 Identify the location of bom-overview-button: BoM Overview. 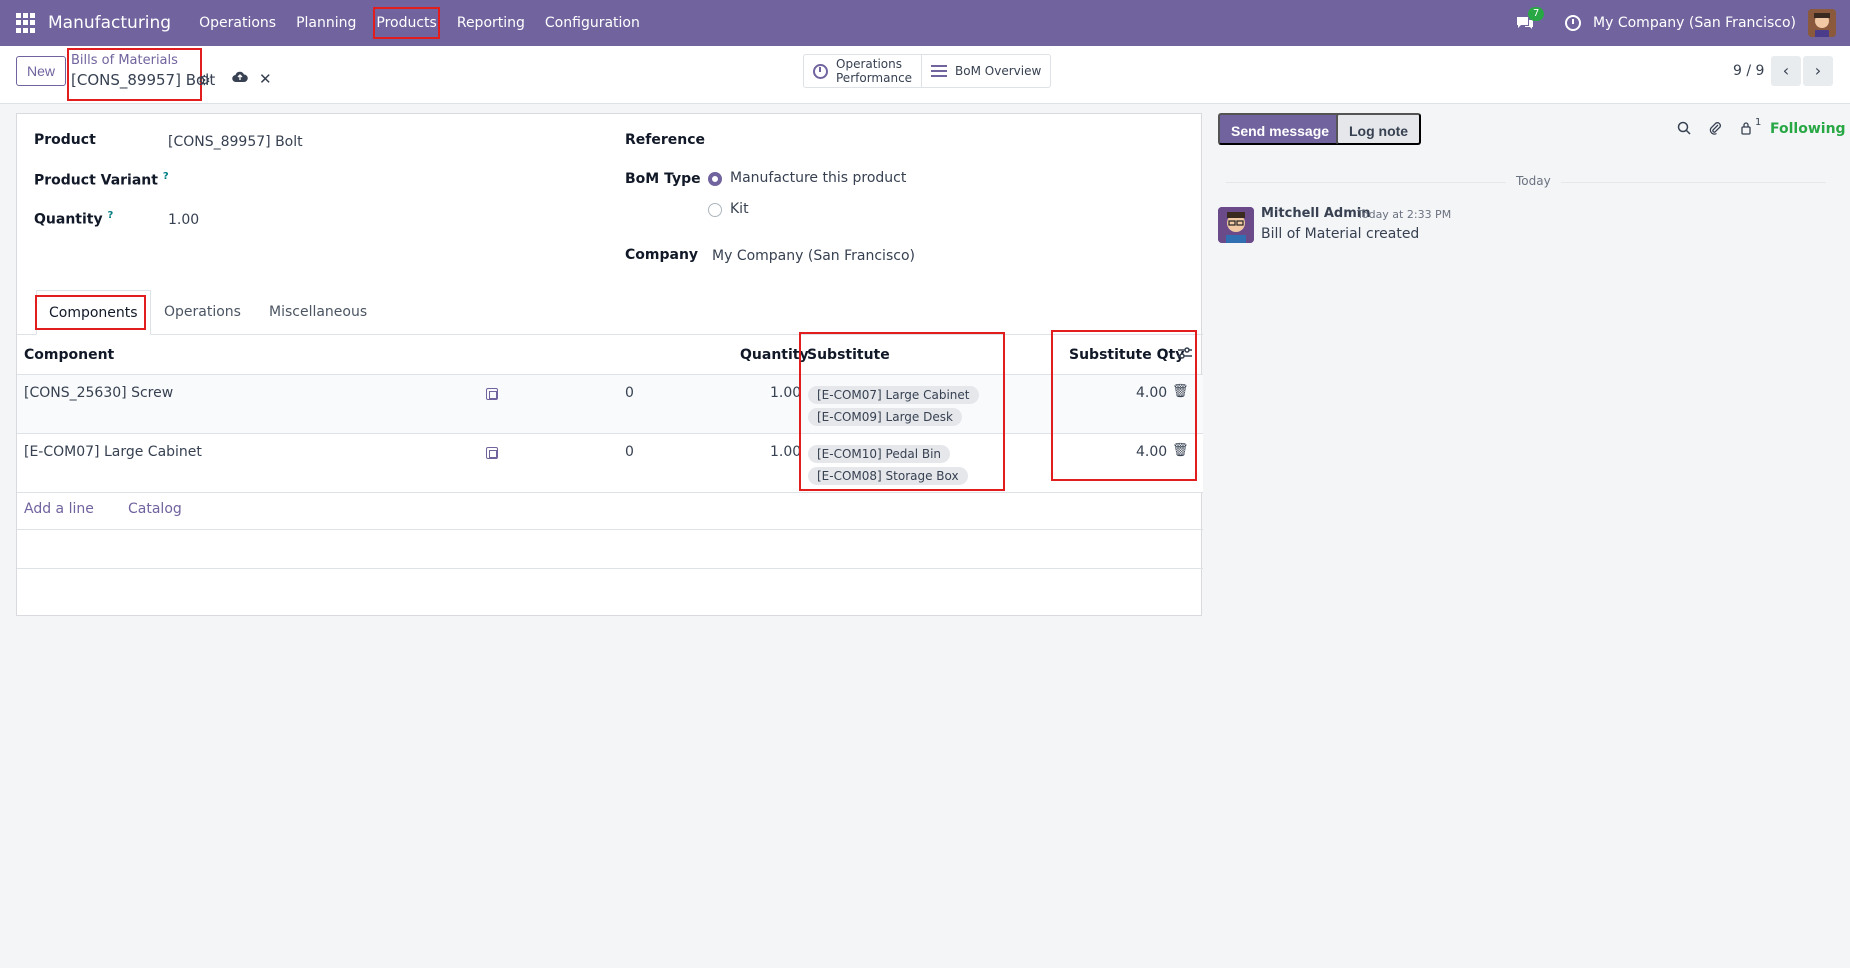
(986, 71).